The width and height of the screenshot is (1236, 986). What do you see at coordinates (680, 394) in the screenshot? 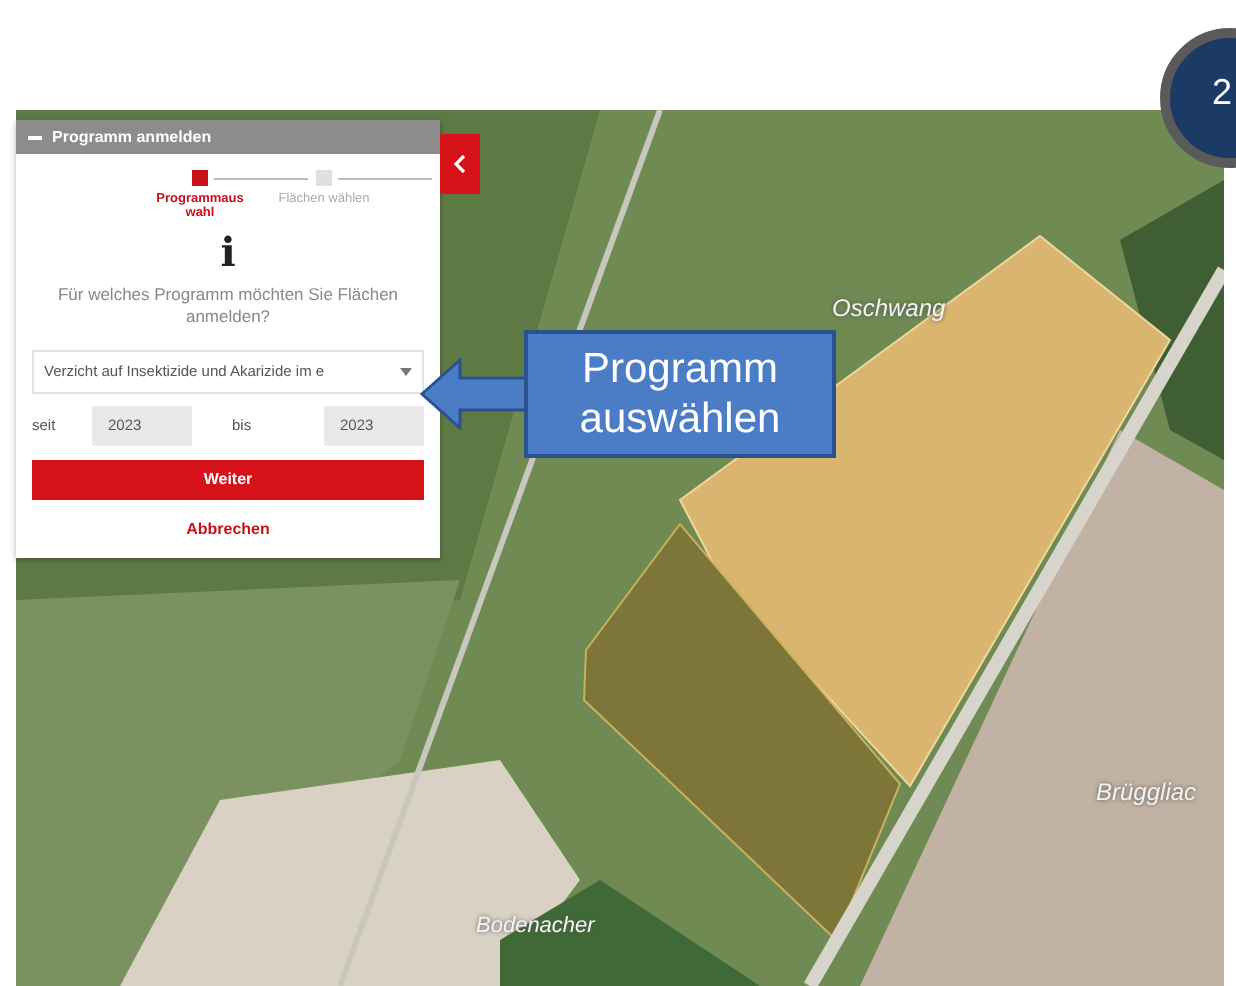
I see `callout-text: Programm auswählen` at bounding box center [680, 394].